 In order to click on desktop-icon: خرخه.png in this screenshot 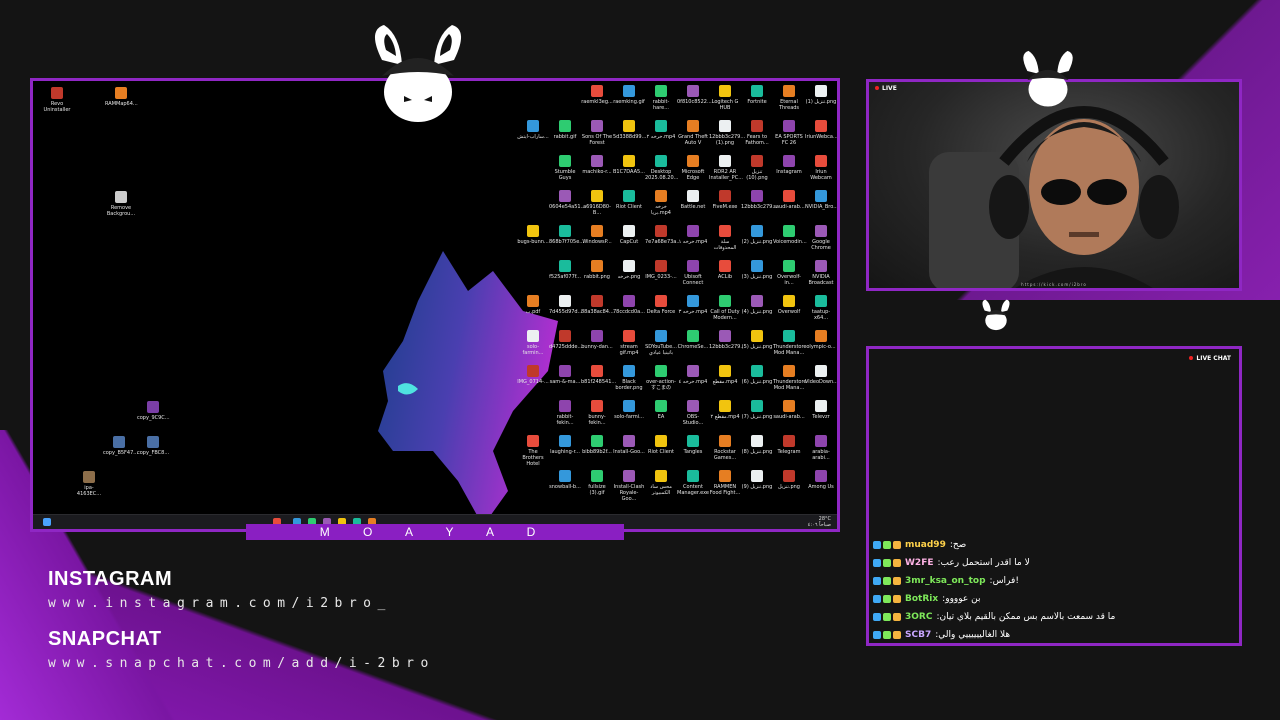, I will do `click(629, 270)`.